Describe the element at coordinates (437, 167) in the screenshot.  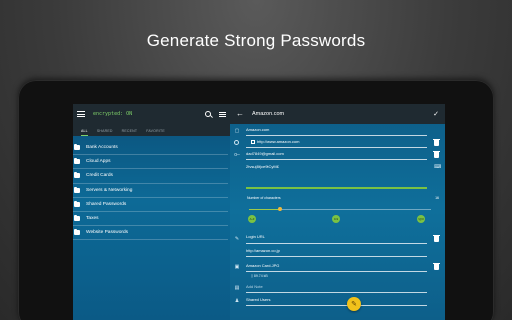
I see `keyboard-icon: ⌨` at that location.